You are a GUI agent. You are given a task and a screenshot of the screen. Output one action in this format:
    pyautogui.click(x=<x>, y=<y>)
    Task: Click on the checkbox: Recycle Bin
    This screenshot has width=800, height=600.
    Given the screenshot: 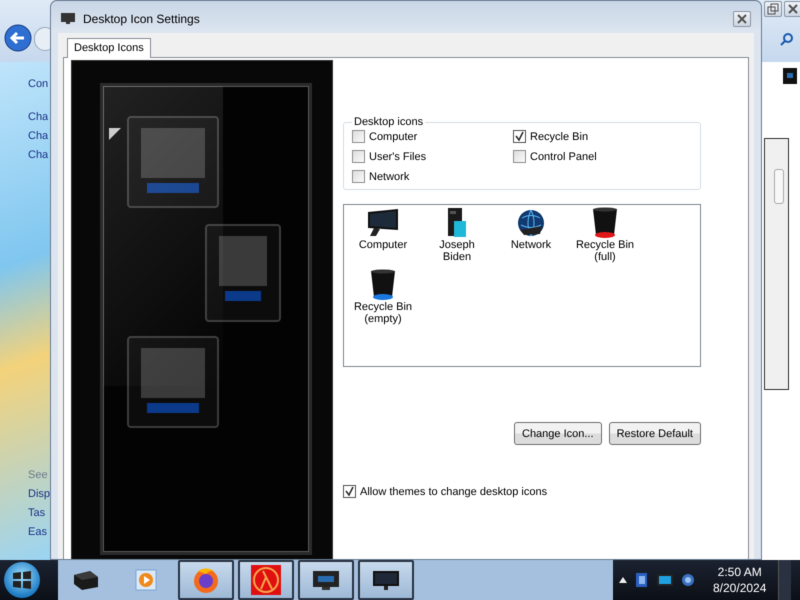 What is the action you would take?
    pyautogui.click(x=593, y=136)
    